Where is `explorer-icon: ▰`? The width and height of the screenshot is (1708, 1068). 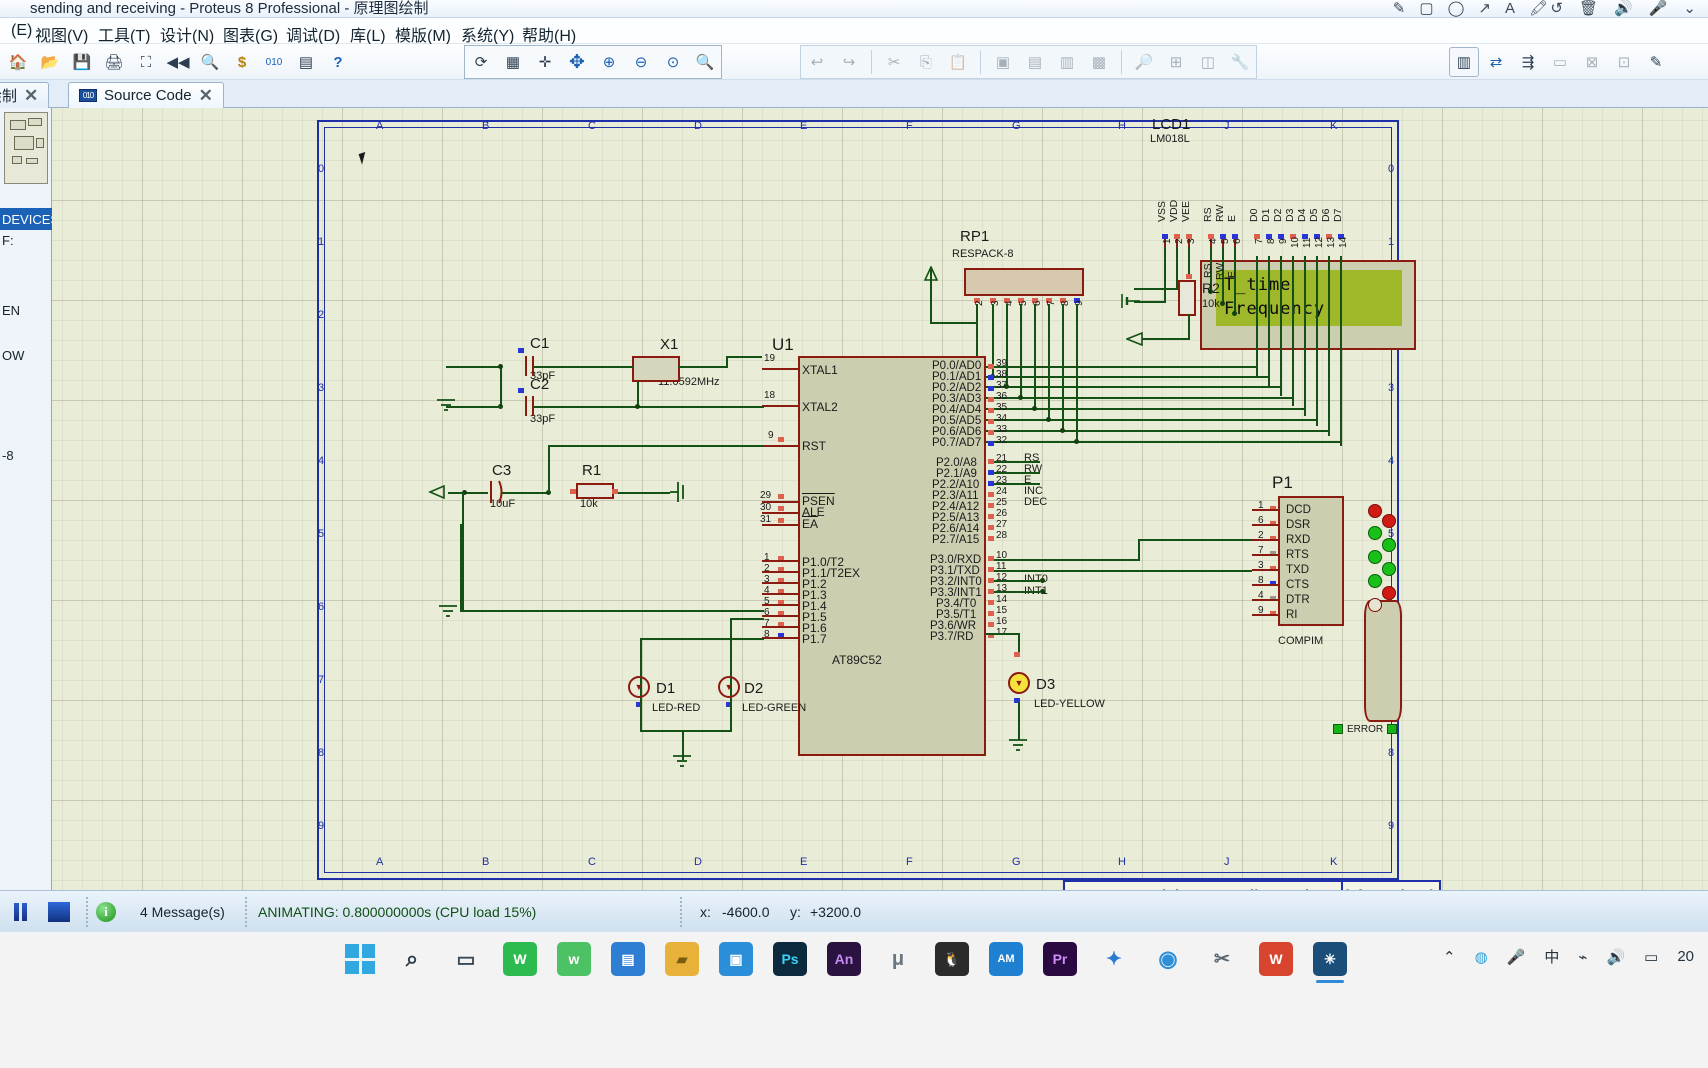 explorer-icon: ▰ is located at coordinates (682, 959).